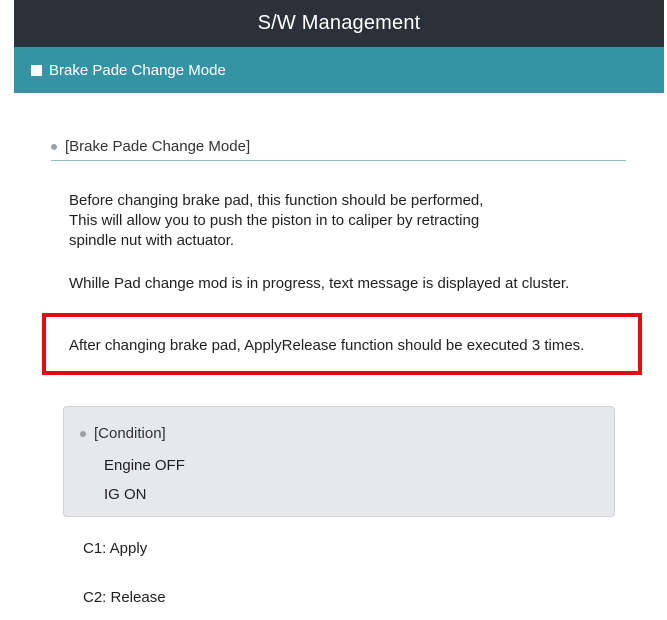  I want to click on square-bullet-icon, so click(36, 70).